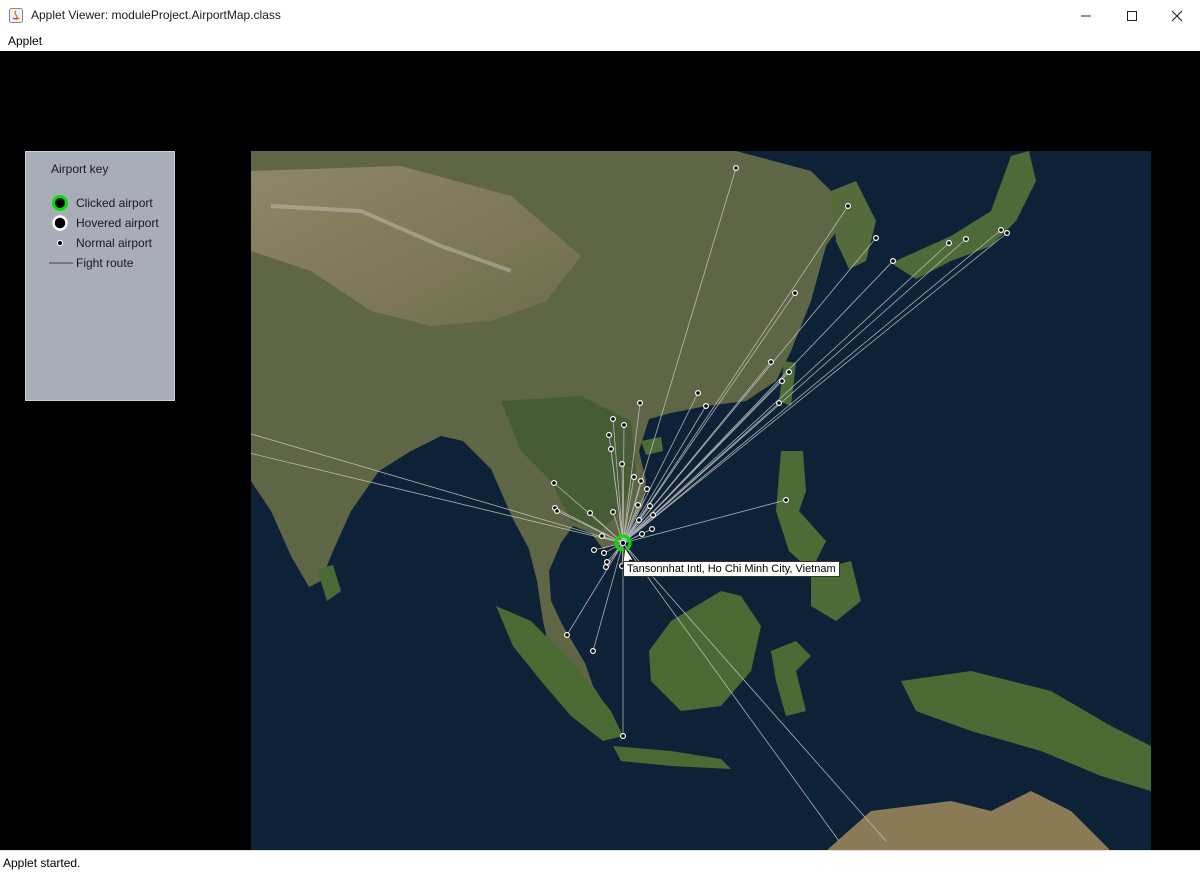 This screenshot has width=1200, height=876. Describe the element at coordinates (80, 169) in the screenshot. I see `key-title: Airport key` at that location.